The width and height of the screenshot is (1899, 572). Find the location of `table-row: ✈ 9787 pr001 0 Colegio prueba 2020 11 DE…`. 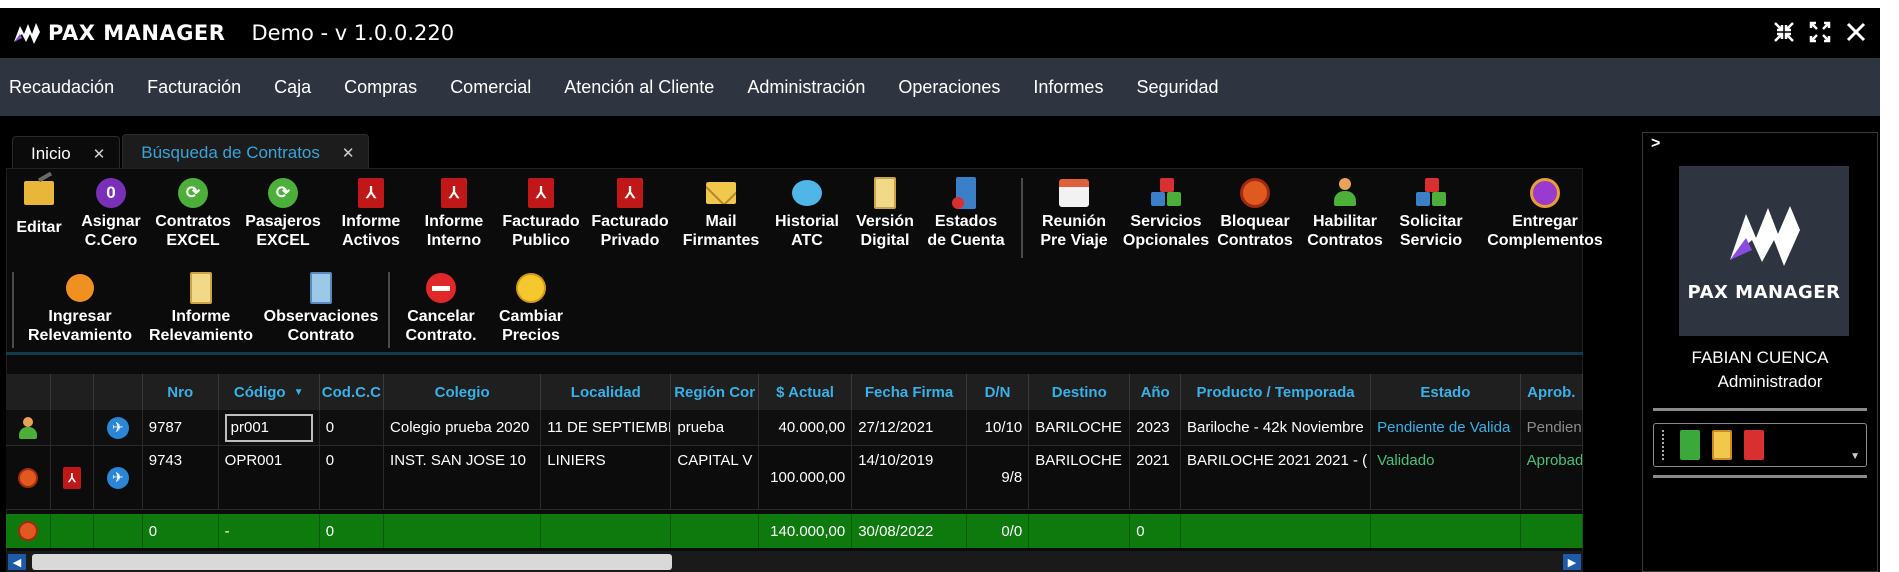

table-row: ✈ 9787 pr001 0 Colegio prueba 2020 11 DE… is located at coordinates (794, 428).